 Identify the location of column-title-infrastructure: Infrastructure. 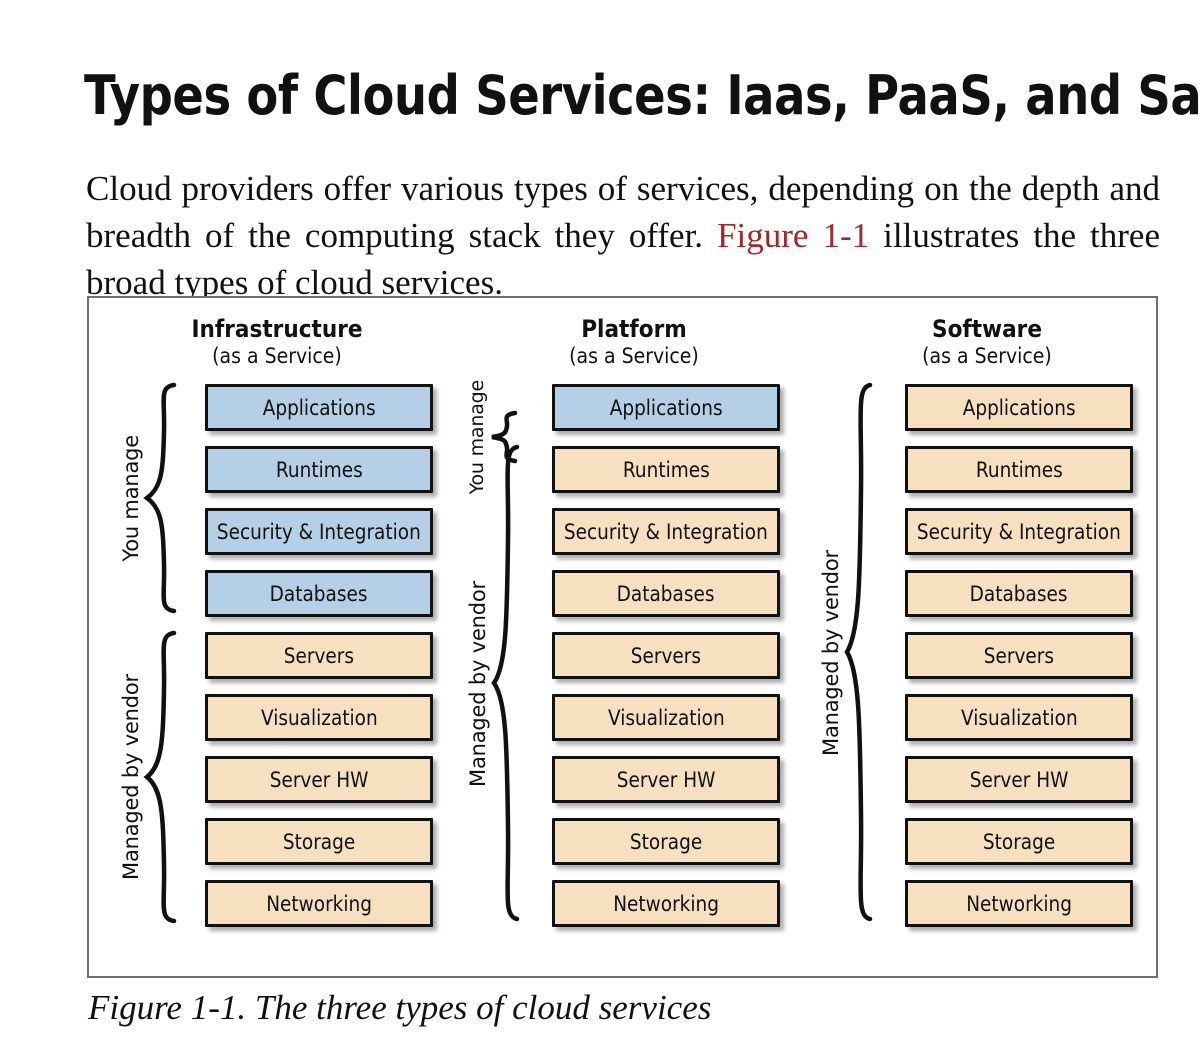
(277, 329).